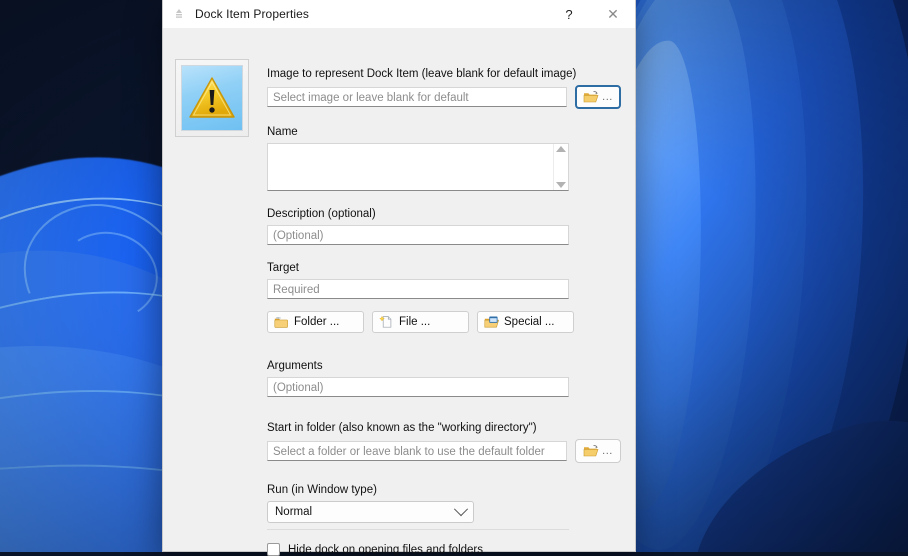  Describe the element at coordinates (179, 14) in the screenshot. I see `dock-item-icon` at that location.